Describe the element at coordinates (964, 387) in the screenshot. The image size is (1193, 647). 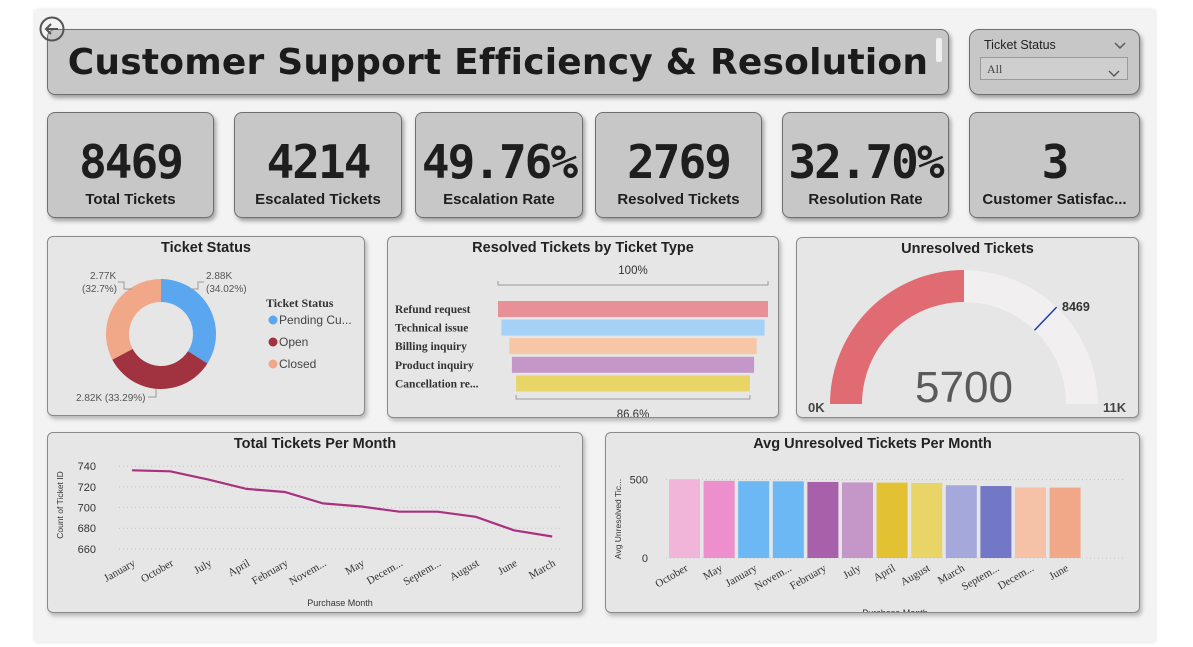
I see `gauge-value: 5700` at that location.